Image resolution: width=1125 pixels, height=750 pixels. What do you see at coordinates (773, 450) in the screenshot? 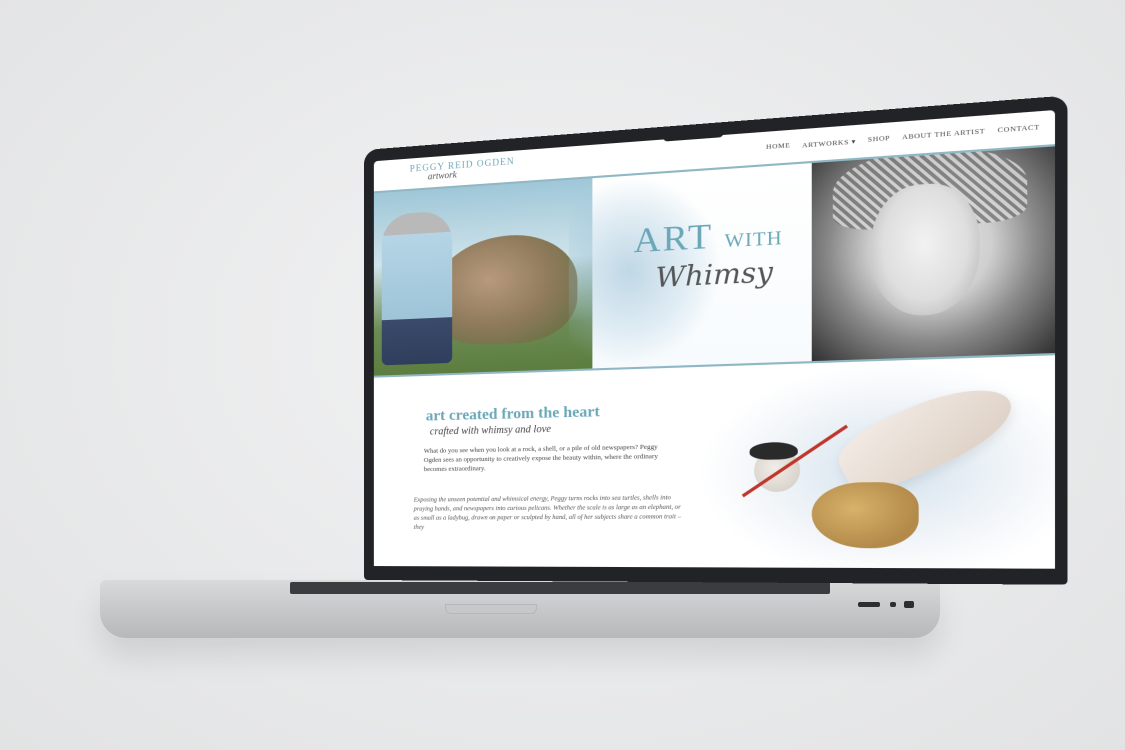
I see `beret-icon` at bounding box center [773, 450].